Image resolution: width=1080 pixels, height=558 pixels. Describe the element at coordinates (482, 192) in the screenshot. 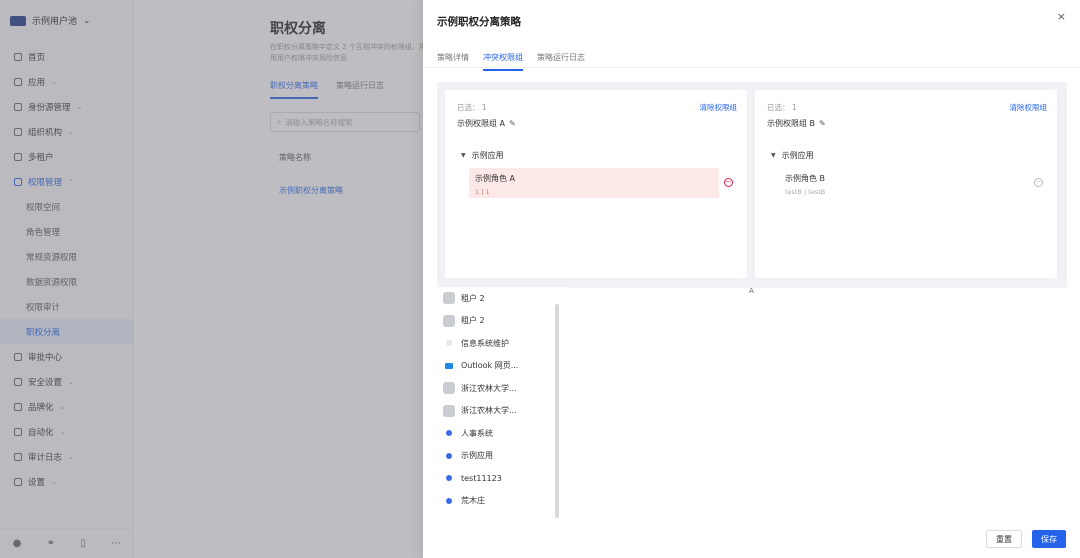

I see `role-code: 1 | 1` at that location.